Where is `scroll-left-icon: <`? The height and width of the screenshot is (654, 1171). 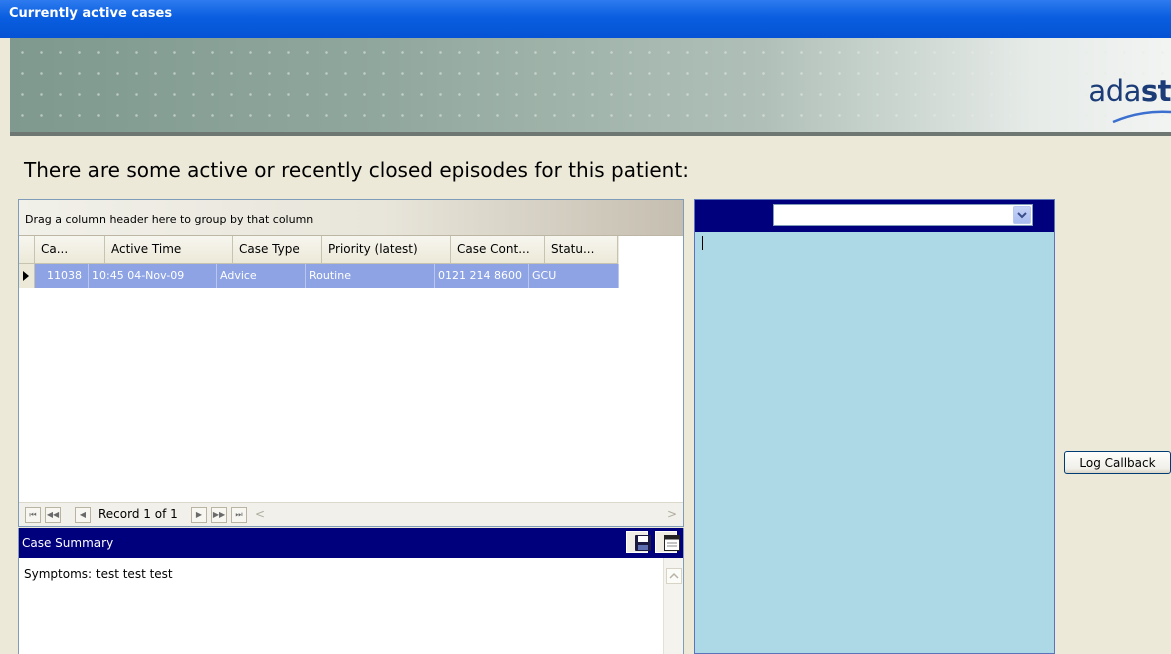
scroll-left-icon: < is located at coordinates (260, 514).